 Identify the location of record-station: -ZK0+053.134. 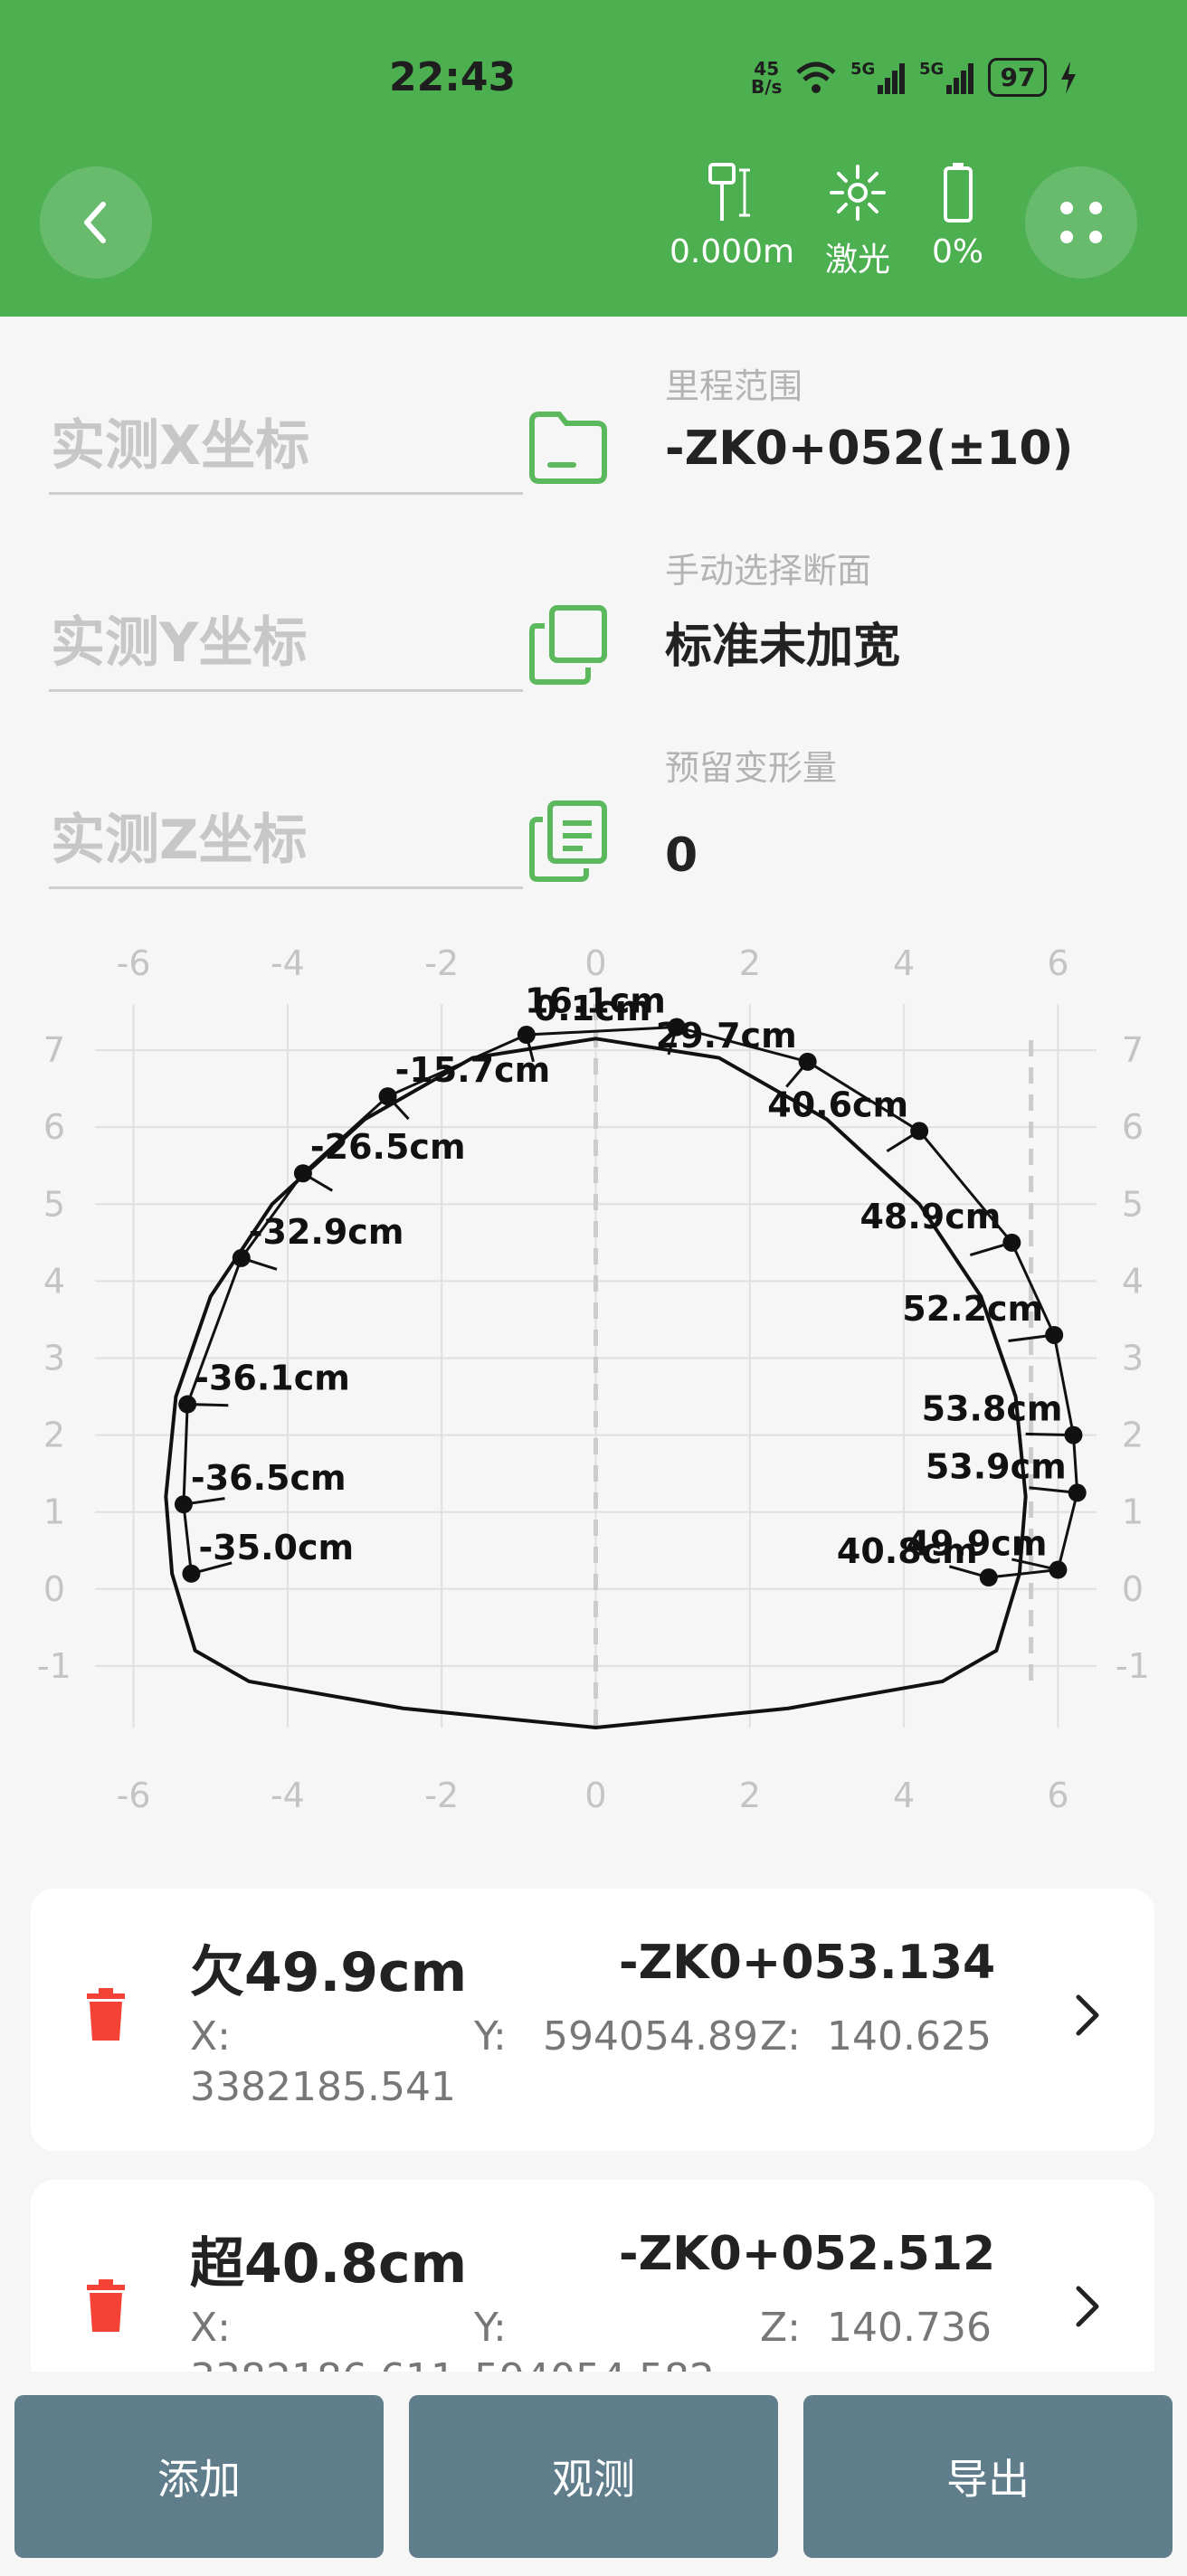
(807, 1963).